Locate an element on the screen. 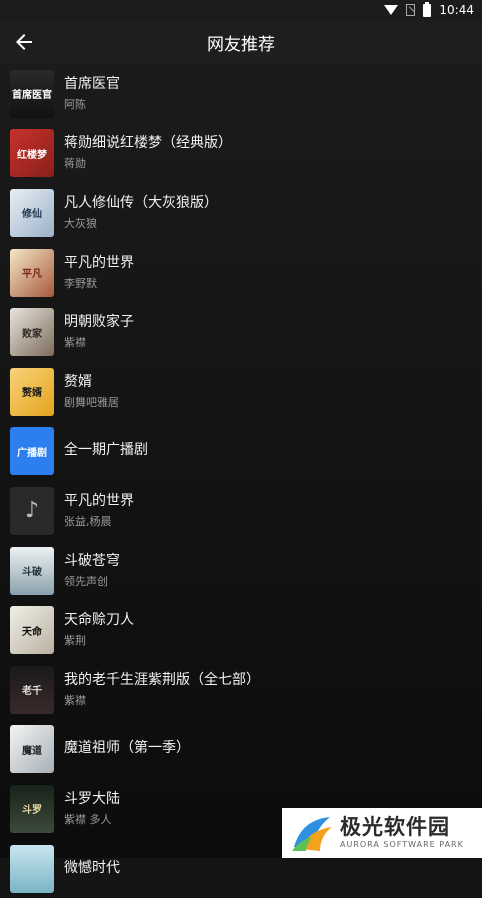 The width and height of the screenshot is (482, 898). list-item: 首席医官 首席医官 阿陈 is located at coordinates (241, 94).